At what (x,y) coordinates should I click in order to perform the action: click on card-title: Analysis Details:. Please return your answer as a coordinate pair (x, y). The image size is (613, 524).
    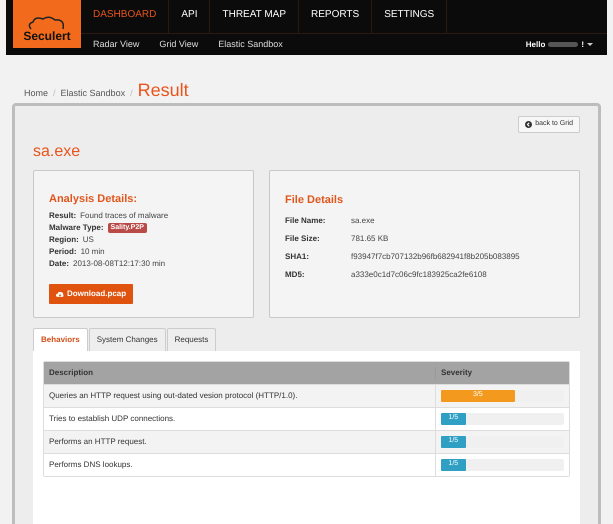
    Looking at the image, I should click on (93, 199).